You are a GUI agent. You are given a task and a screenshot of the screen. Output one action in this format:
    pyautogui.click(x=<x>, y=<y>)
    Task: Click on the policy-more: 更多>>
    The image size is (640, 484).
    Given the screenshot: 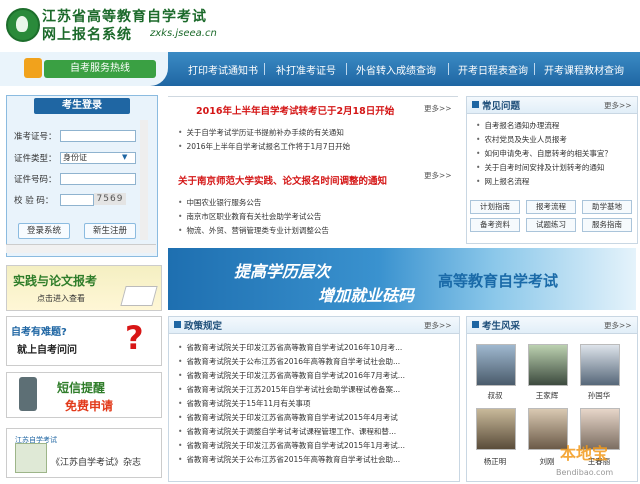 What is the action you would take?
    pyautogui.click(x=438, y=325)
    